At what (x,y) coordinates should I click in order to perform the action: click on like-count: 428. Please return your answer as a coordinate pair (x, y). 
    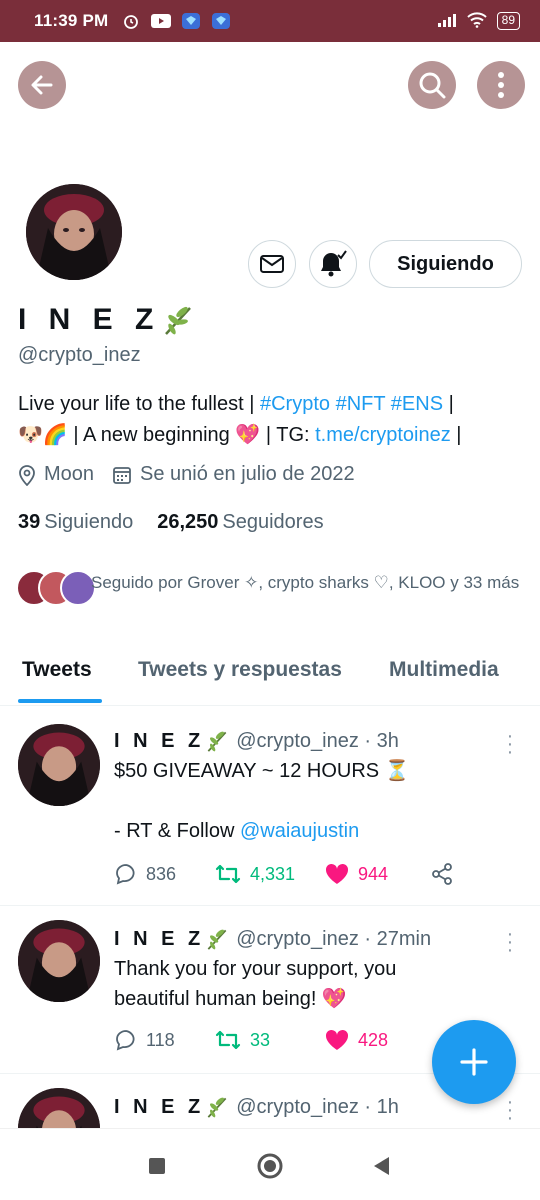
    Looking at the image, I should click on (373, 1039).